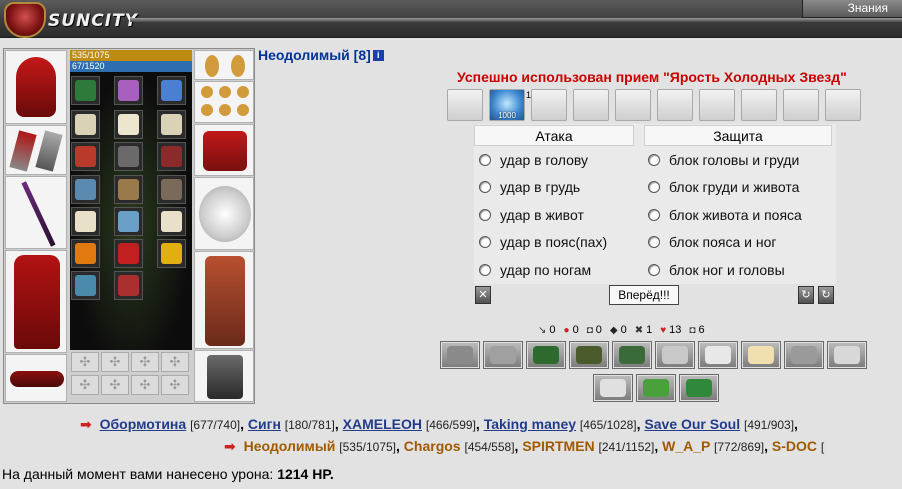 The image size is (902, 489). What do you see at coordinates (36, 87) in the screenshot?
I see `helmet-slot` at bounding box center [36, 87].